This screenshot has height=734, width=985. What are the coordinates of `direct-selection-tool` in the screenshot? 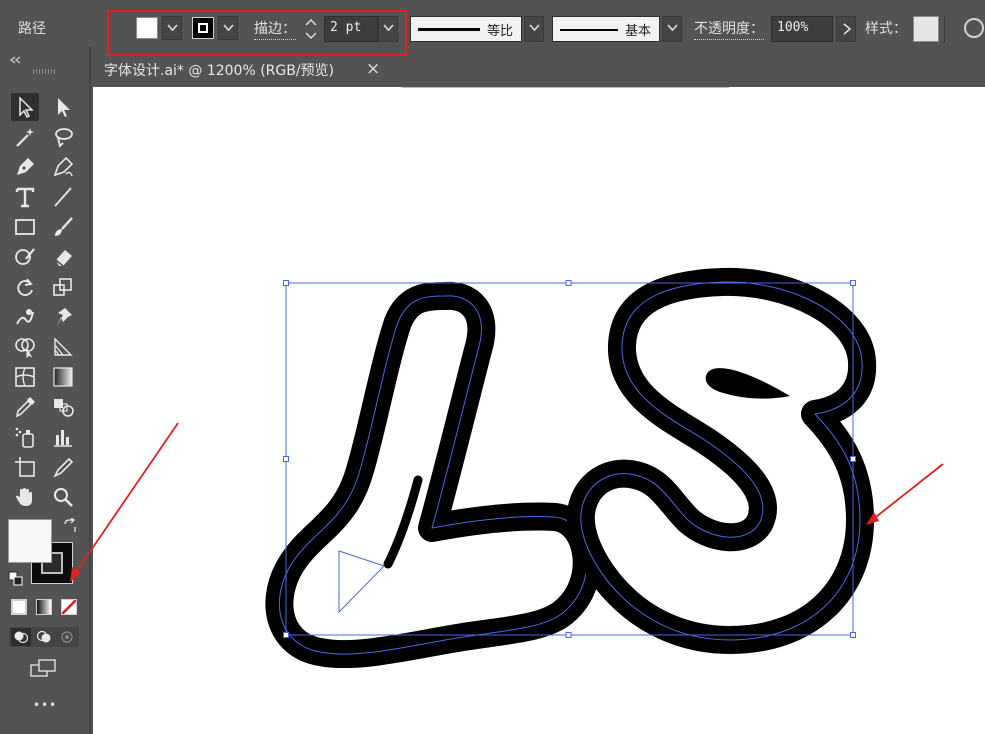 It's located at (63, 107).